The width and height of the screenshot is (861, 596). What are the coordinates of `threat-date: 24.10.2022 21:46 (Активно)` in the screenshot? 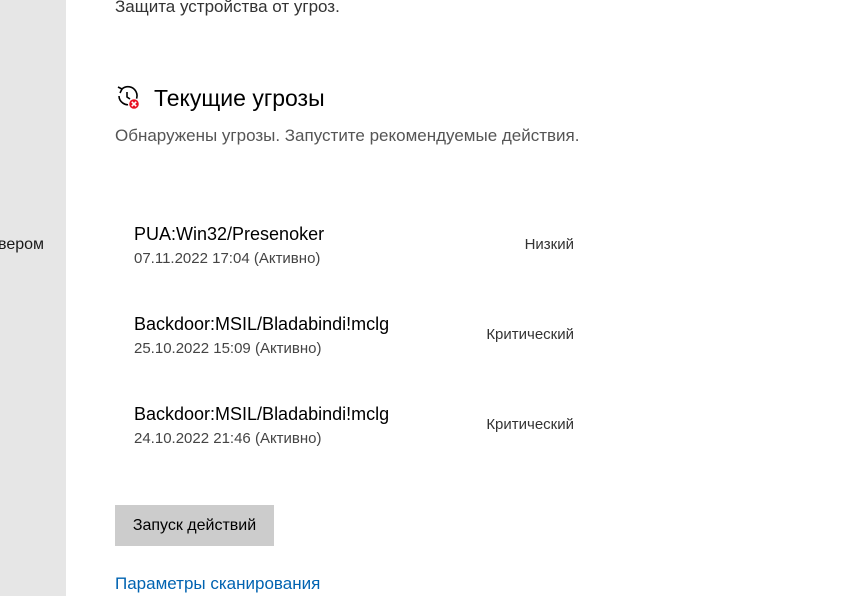 It's located at (228, 438).